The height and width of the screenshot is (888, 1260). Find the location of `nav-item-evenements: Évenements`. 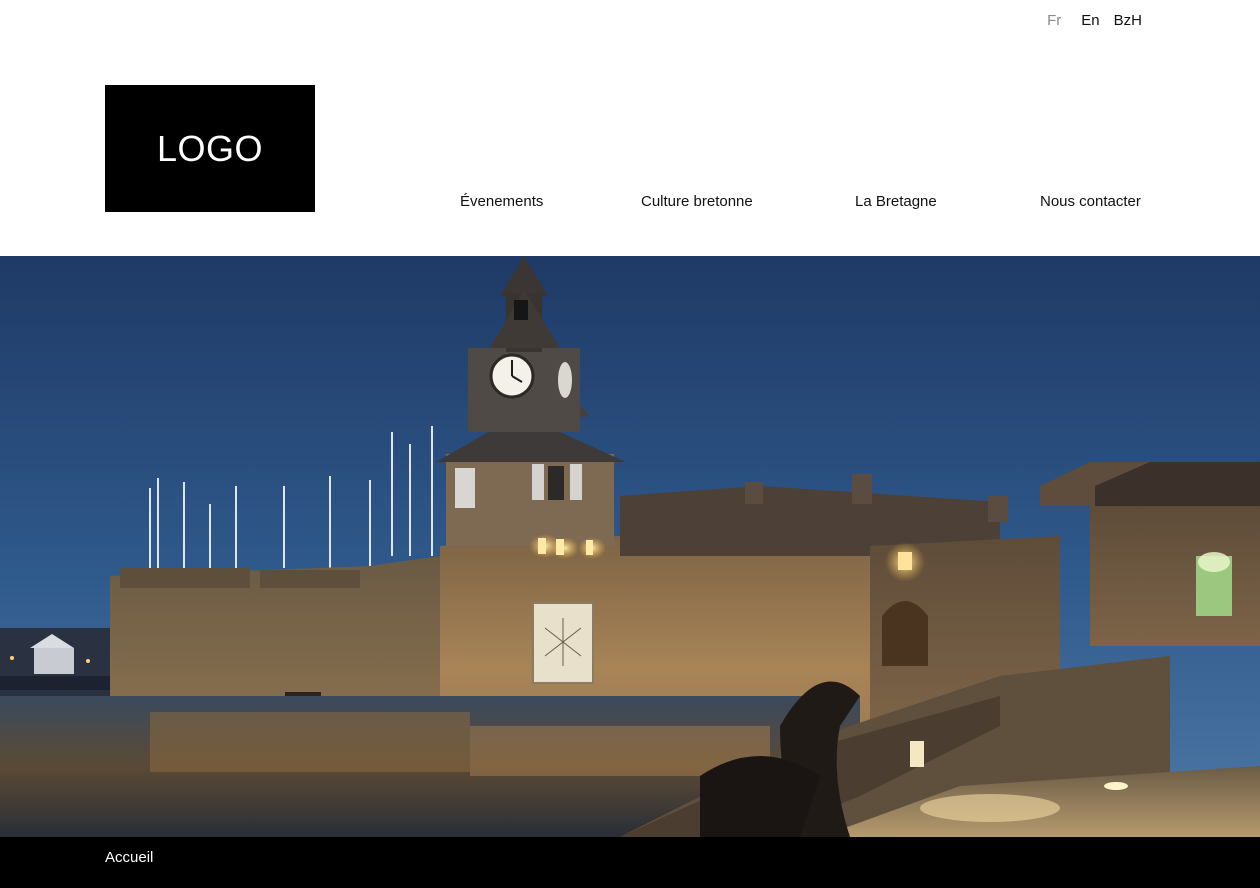

nav-item-evenements: Évenements is located at coordinates (501, 201).